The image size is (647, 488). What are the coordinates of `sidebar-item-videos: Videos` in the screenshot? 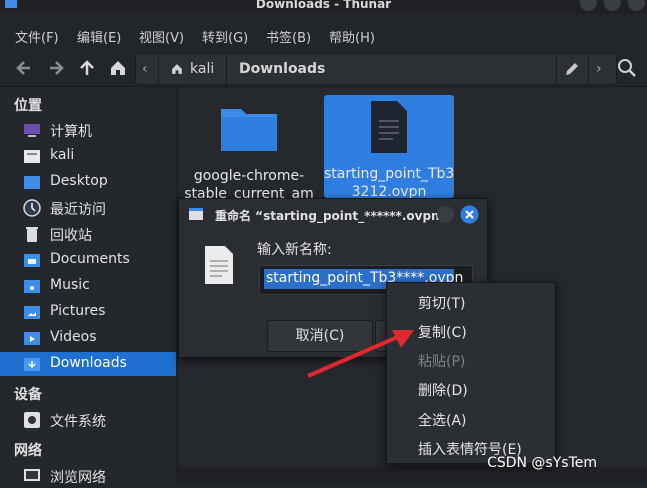 It's located at (88, 338).